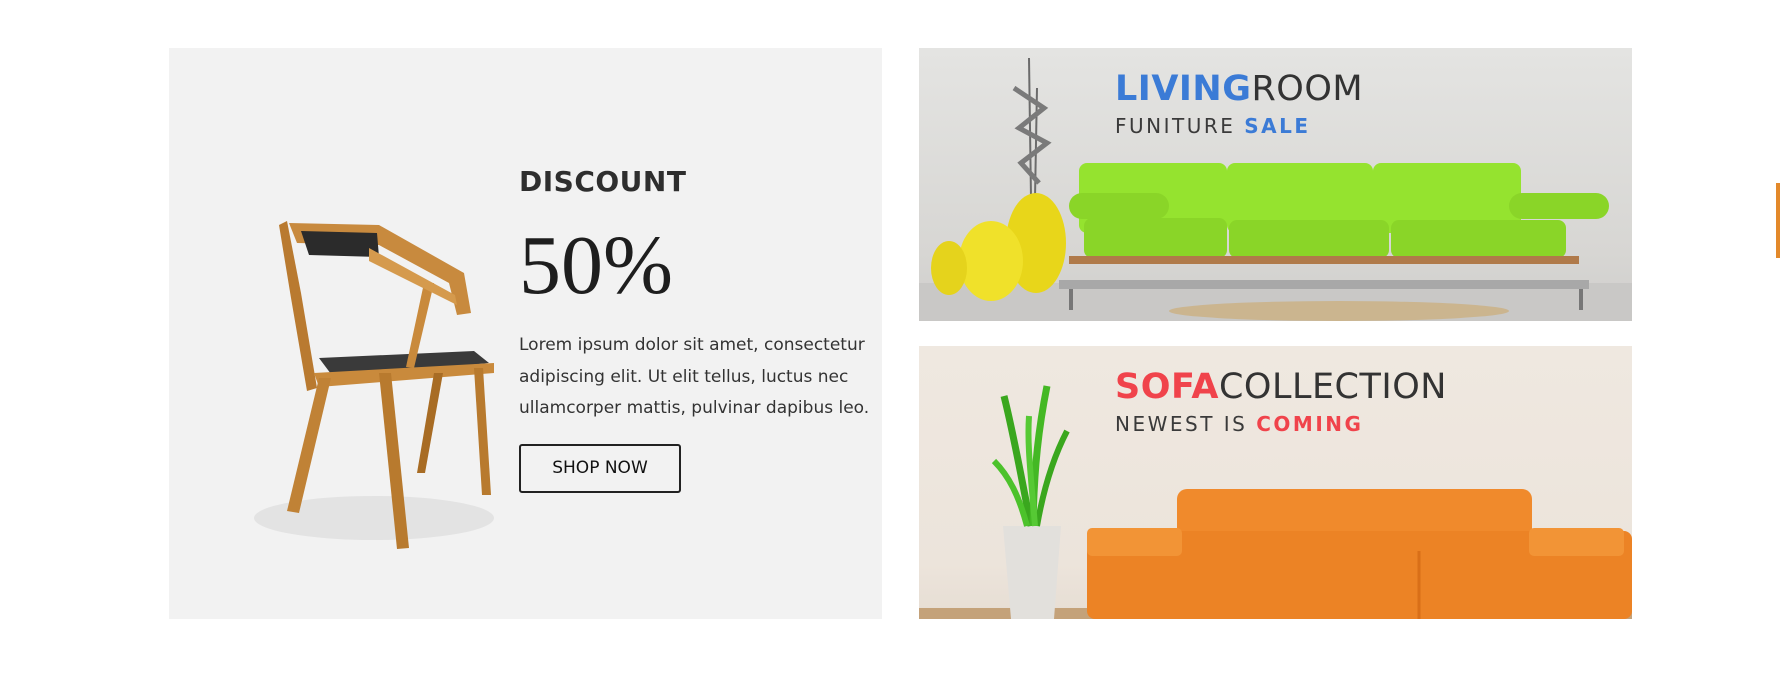 The width and height of the screenshot is (1780, 674). Describe the element at coordinates (1167, 387) in the screenshot. I see `headline-strong: SOFA` at that location.